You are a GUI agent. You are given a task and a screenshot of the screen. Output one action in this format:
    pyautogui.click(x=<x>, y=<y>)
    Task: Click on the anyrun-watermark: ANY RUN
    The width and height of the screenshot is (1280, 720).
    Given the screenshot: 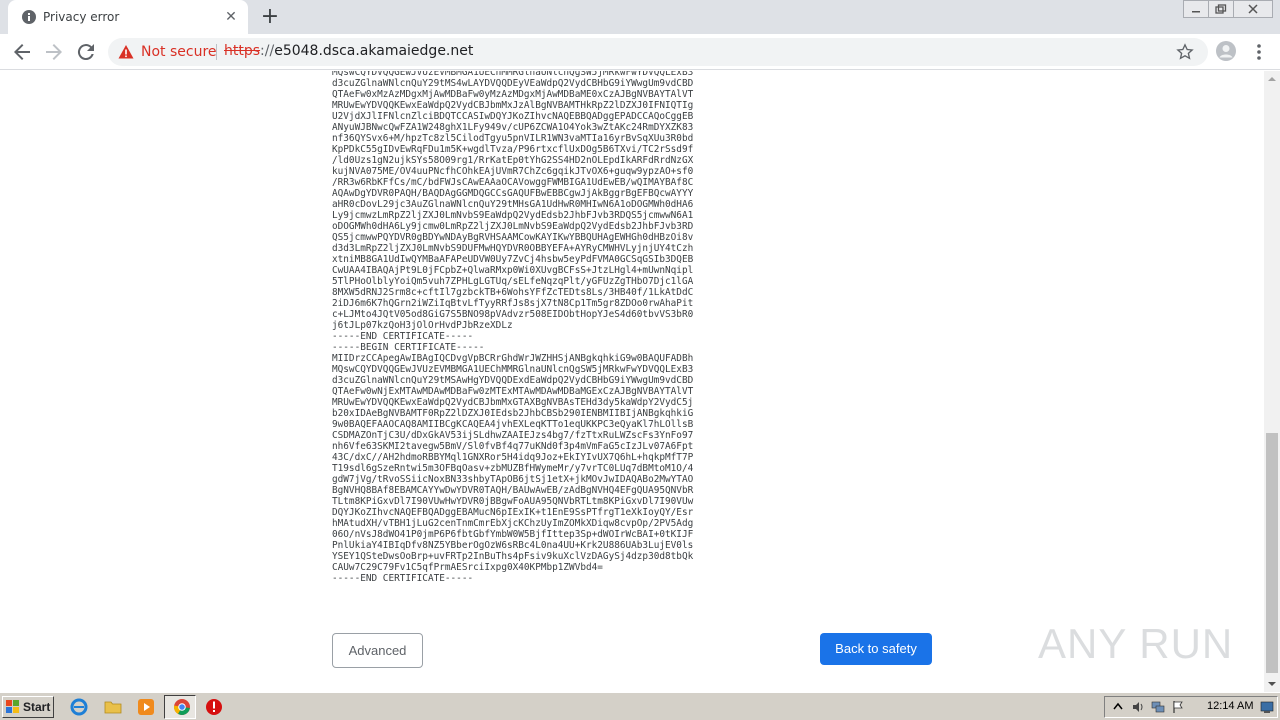 What is the action you would take?
    pyautogui.click(x=1138, y=640)
    